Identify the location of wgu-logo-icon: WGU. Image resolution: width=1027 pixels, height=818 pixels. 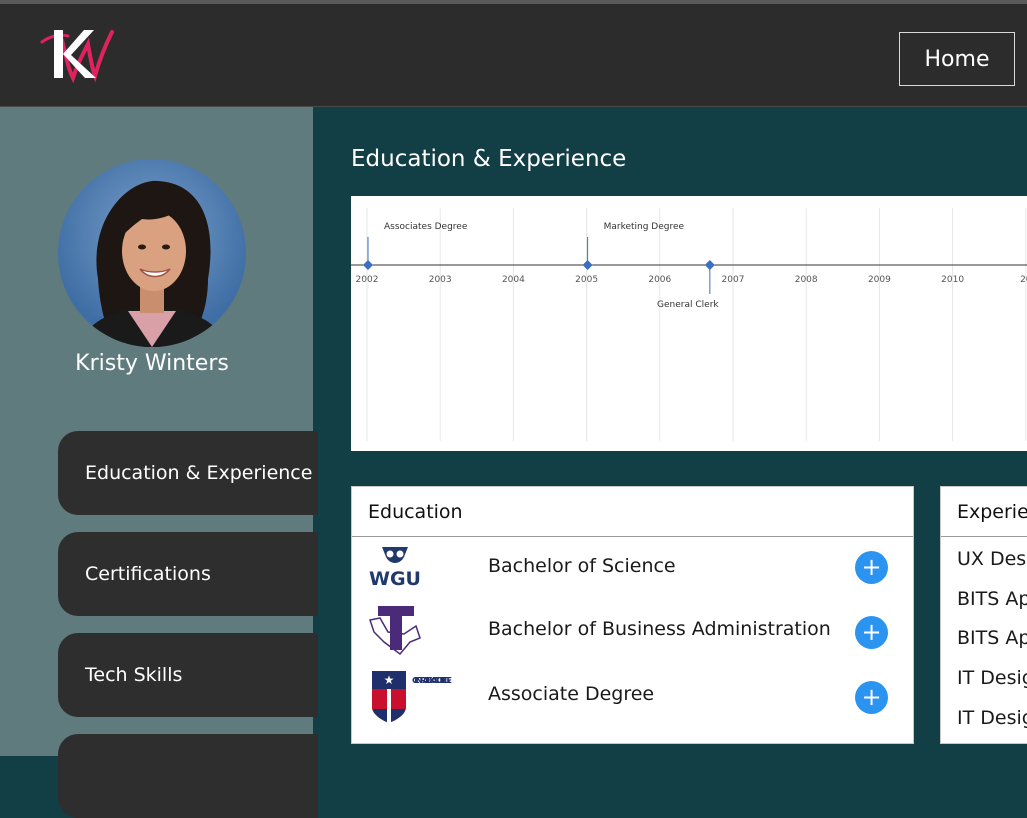
(395, 572).